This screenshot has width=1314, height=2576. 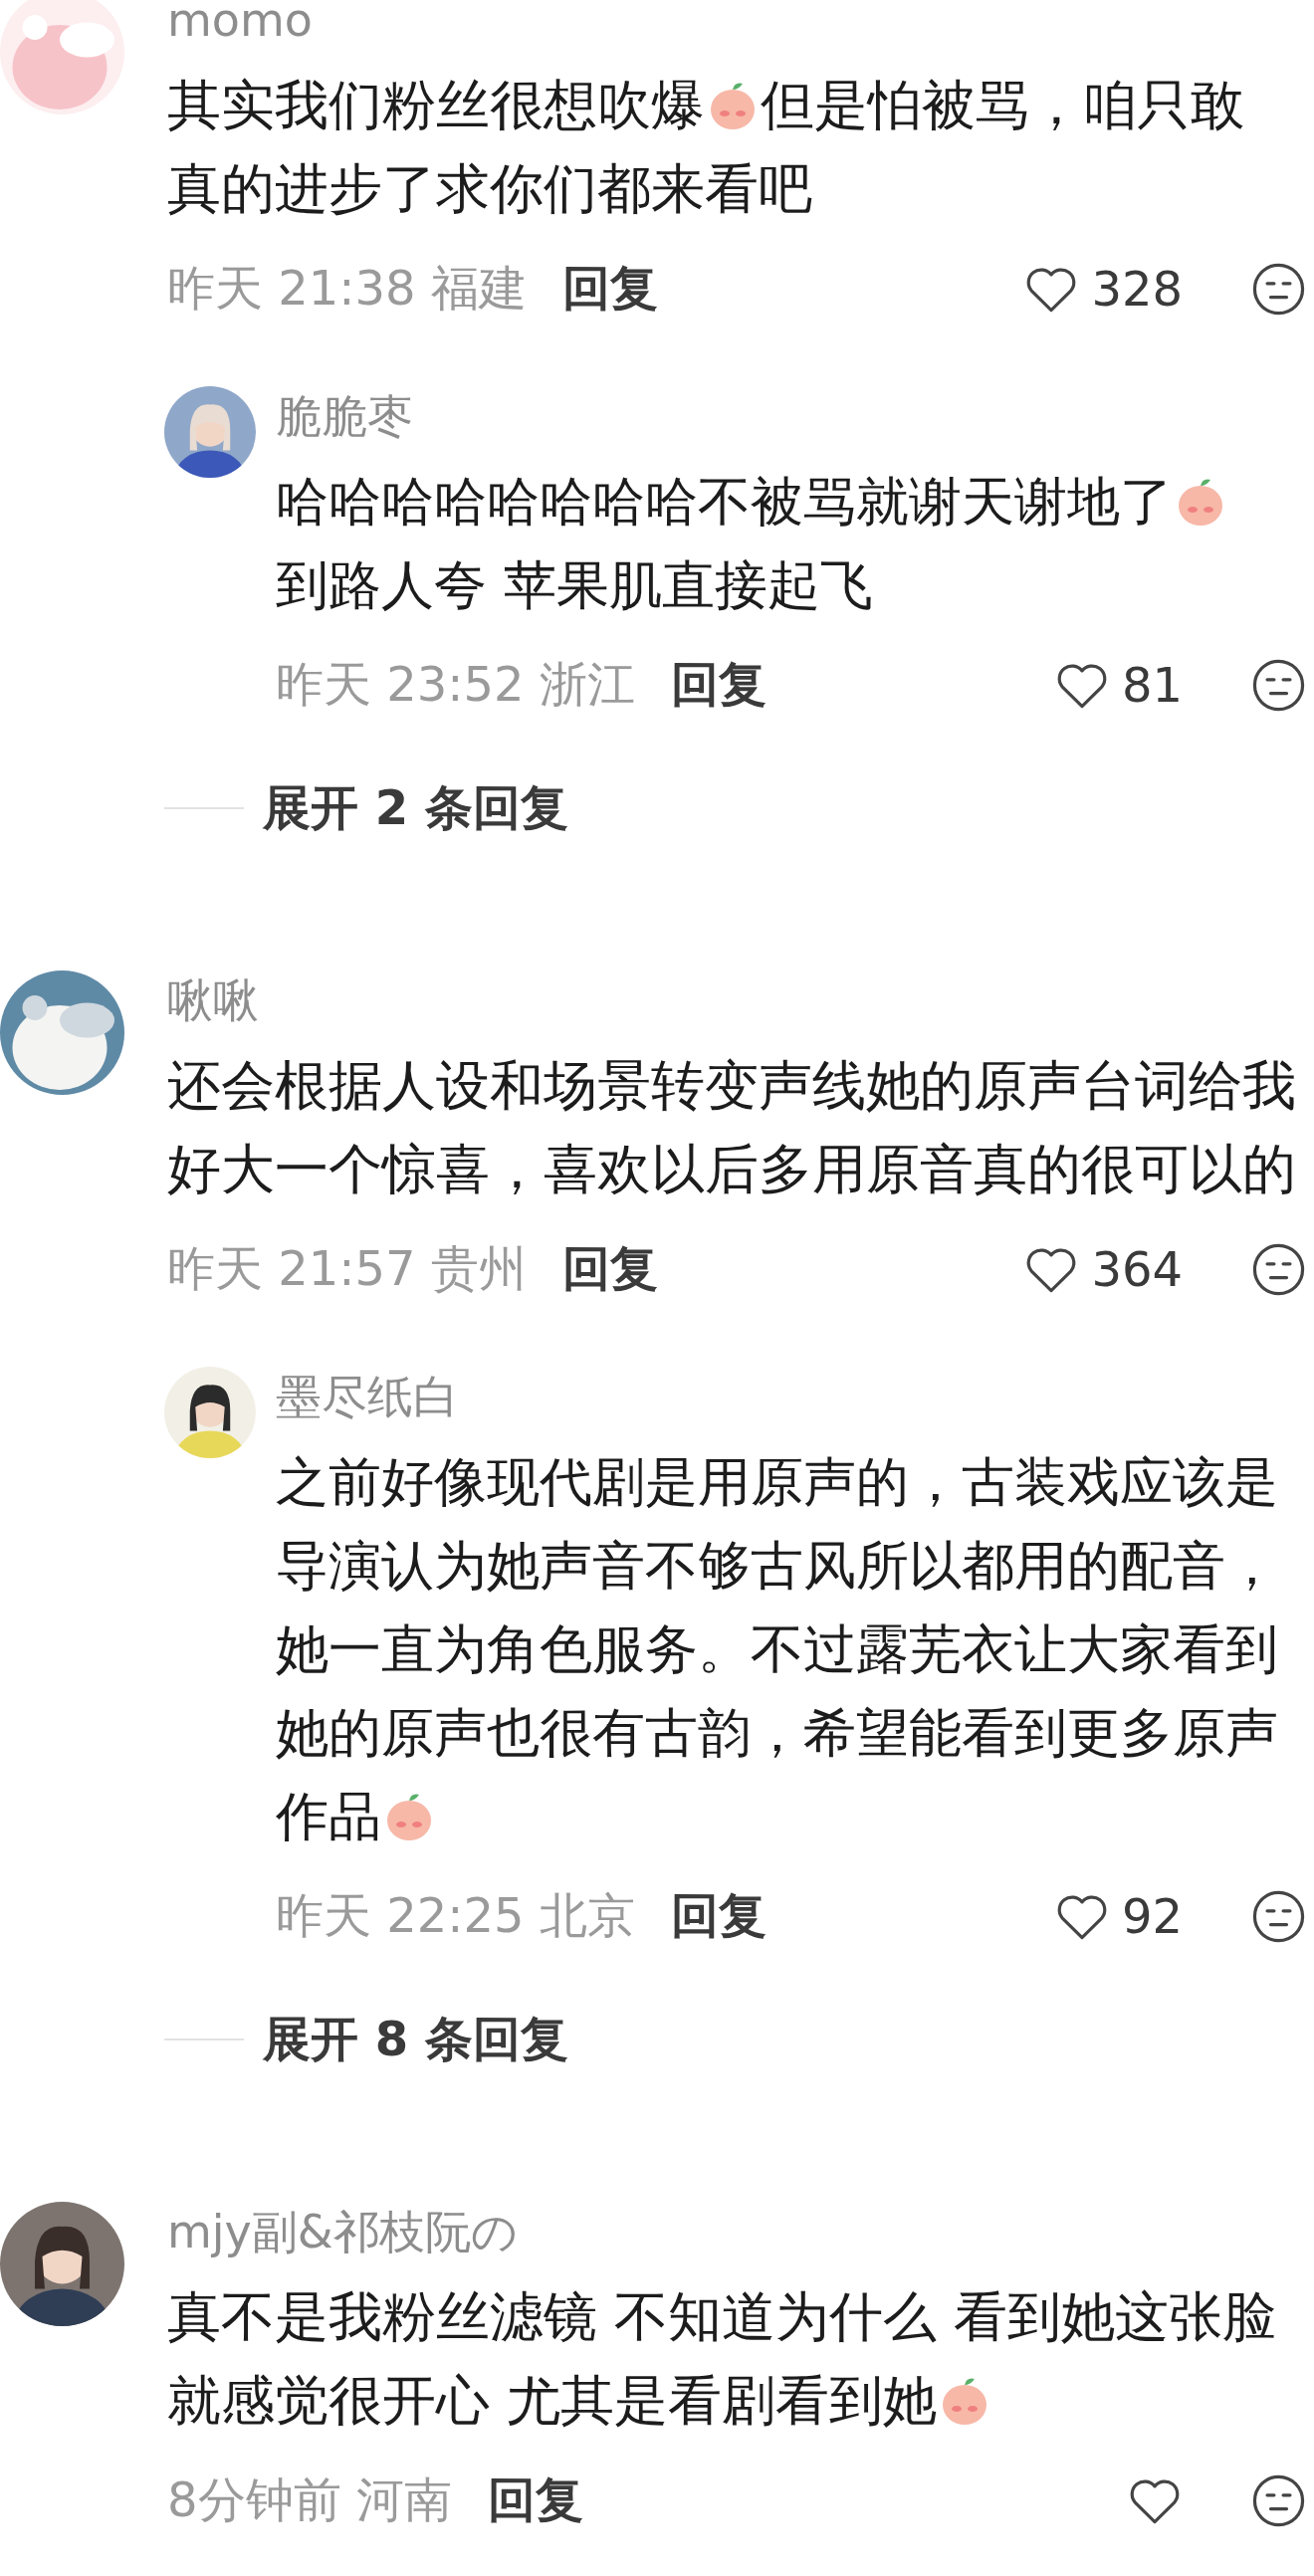 I want to click on expand-replies-button: 展开 8 条回复, so click(x=415, y=2039).